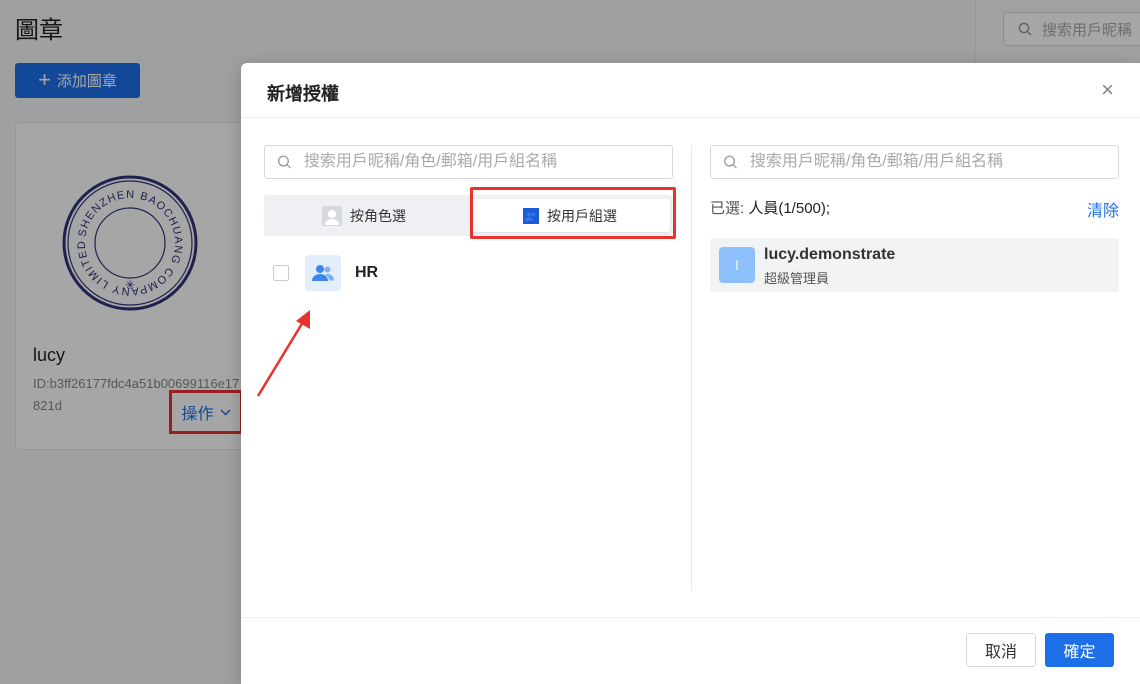  What do you see at coordinates (789, 208) in the screenshot?
I see `selected-count: 人員(1/500);` at bounding box center [789, 208].